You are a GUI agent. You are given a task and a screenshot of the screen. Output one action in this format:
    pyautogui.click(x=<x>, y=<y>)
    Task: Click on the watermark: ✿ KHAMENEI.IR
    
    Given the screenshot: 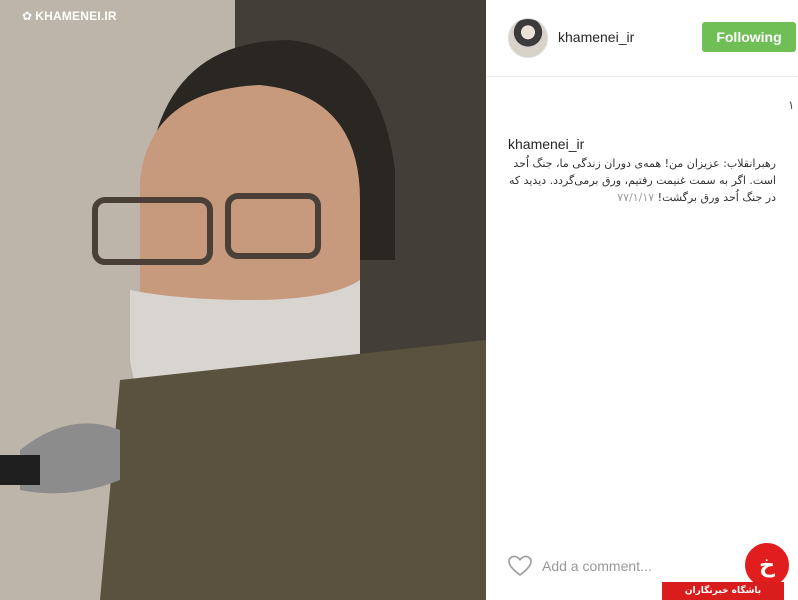 What is the action you would take?
    pyautogui.click(x=69, y=16)
    